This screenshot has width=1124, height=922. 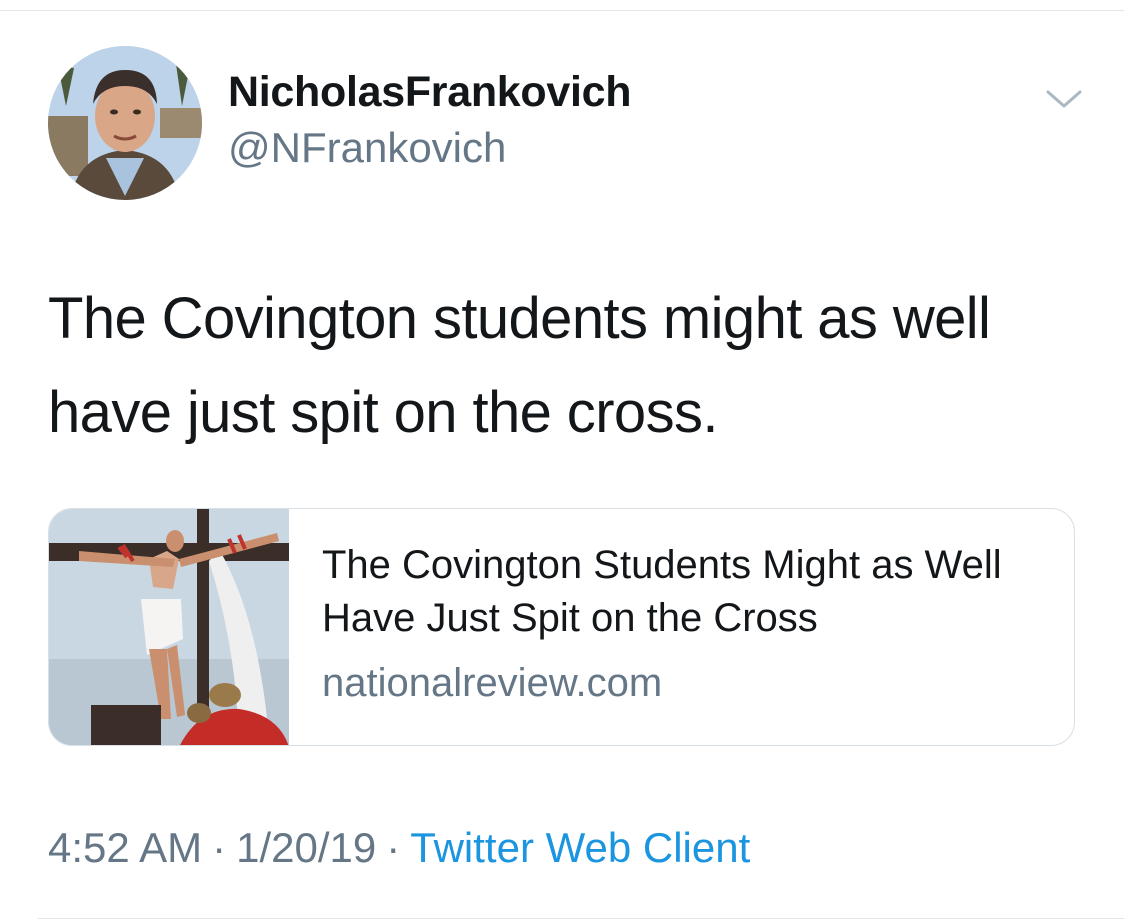 I want to click on avatar-photo, so click(x=125, y=123).